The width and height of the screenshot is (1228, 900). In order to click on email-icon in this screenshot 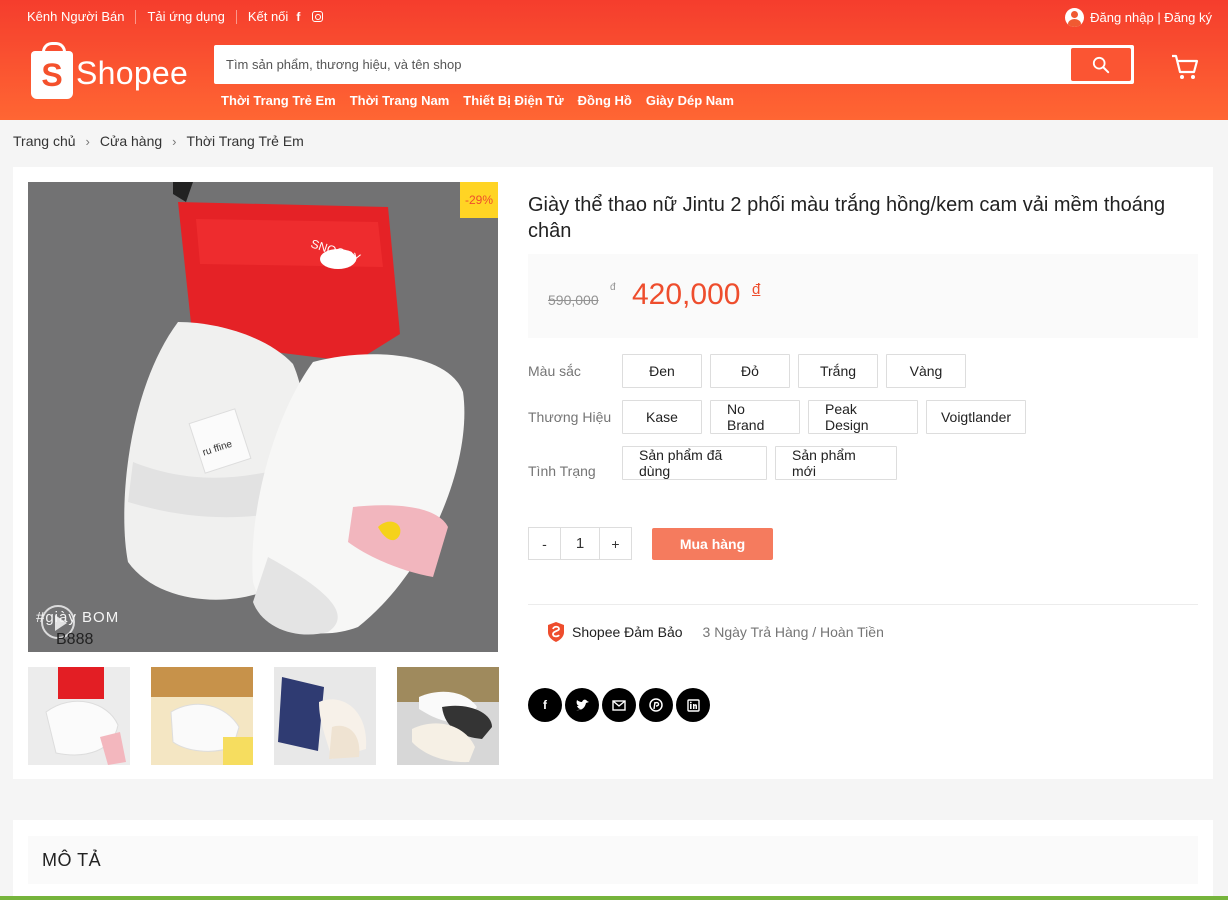, I will do `click(619, 705)`.